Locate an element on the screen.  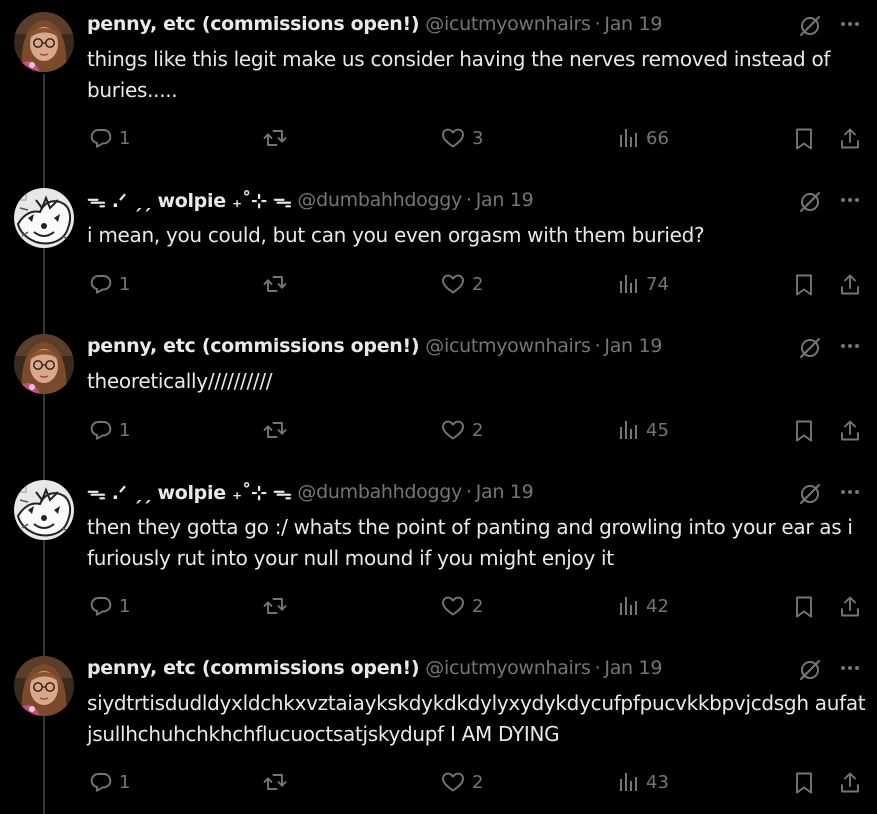
heart-icon is located at coordinates (453, 782).